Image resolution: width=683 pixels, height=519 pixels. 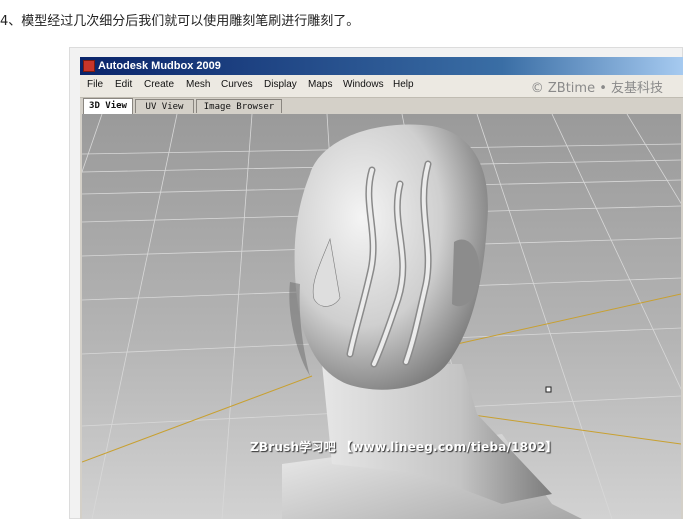 I want to click on window-title: Autodesk Mudbox 2009, so click(x=159, y=66).